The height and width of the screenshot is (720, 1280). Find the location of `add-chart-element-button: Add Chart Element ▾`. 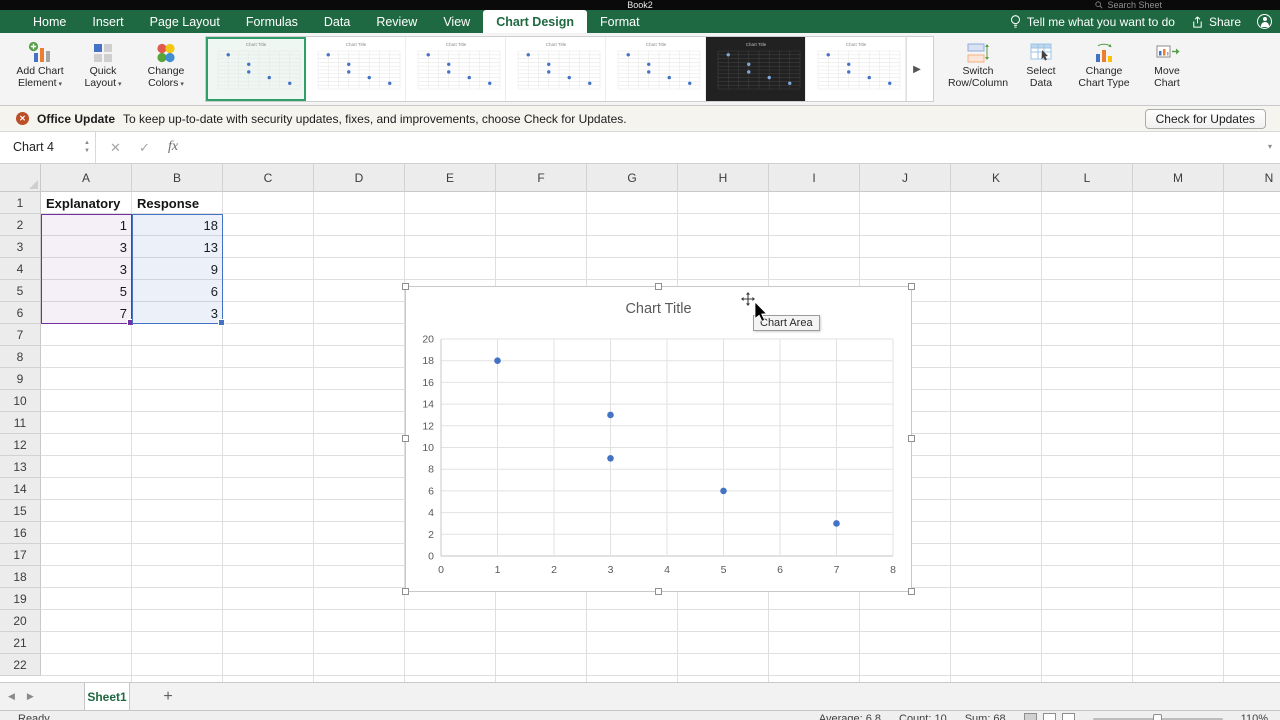

add-chart-element-button: Add Chart Element ▾ is located at coordinates (40, 63).